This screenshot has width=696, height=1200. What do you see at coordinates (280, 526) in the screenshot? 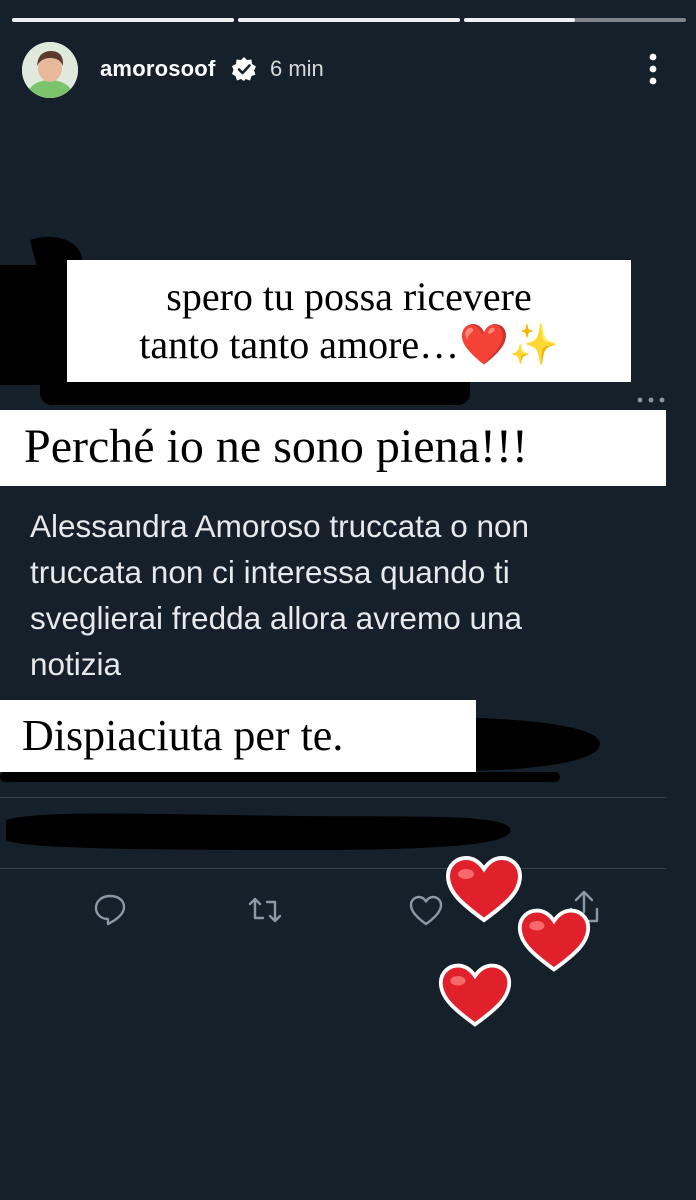
I see `tweet-text-line: Alessandra Amoroso truccata o non` at bounding box center [280, 526].